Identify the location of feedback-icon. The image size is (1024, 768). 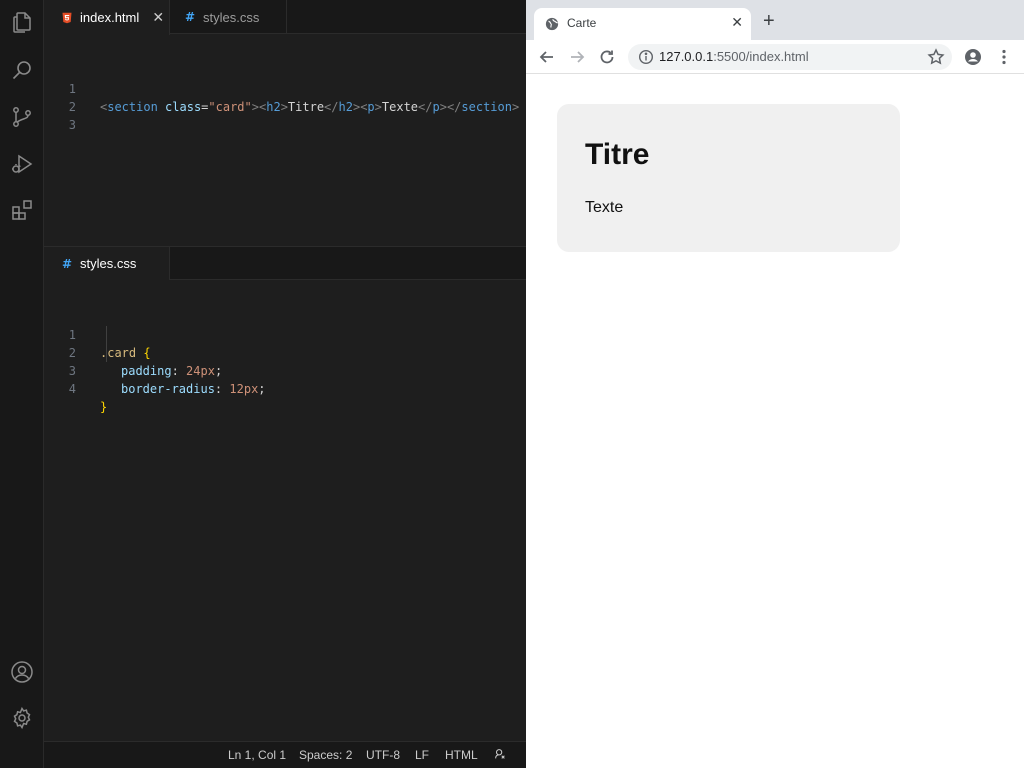
(500, 754).